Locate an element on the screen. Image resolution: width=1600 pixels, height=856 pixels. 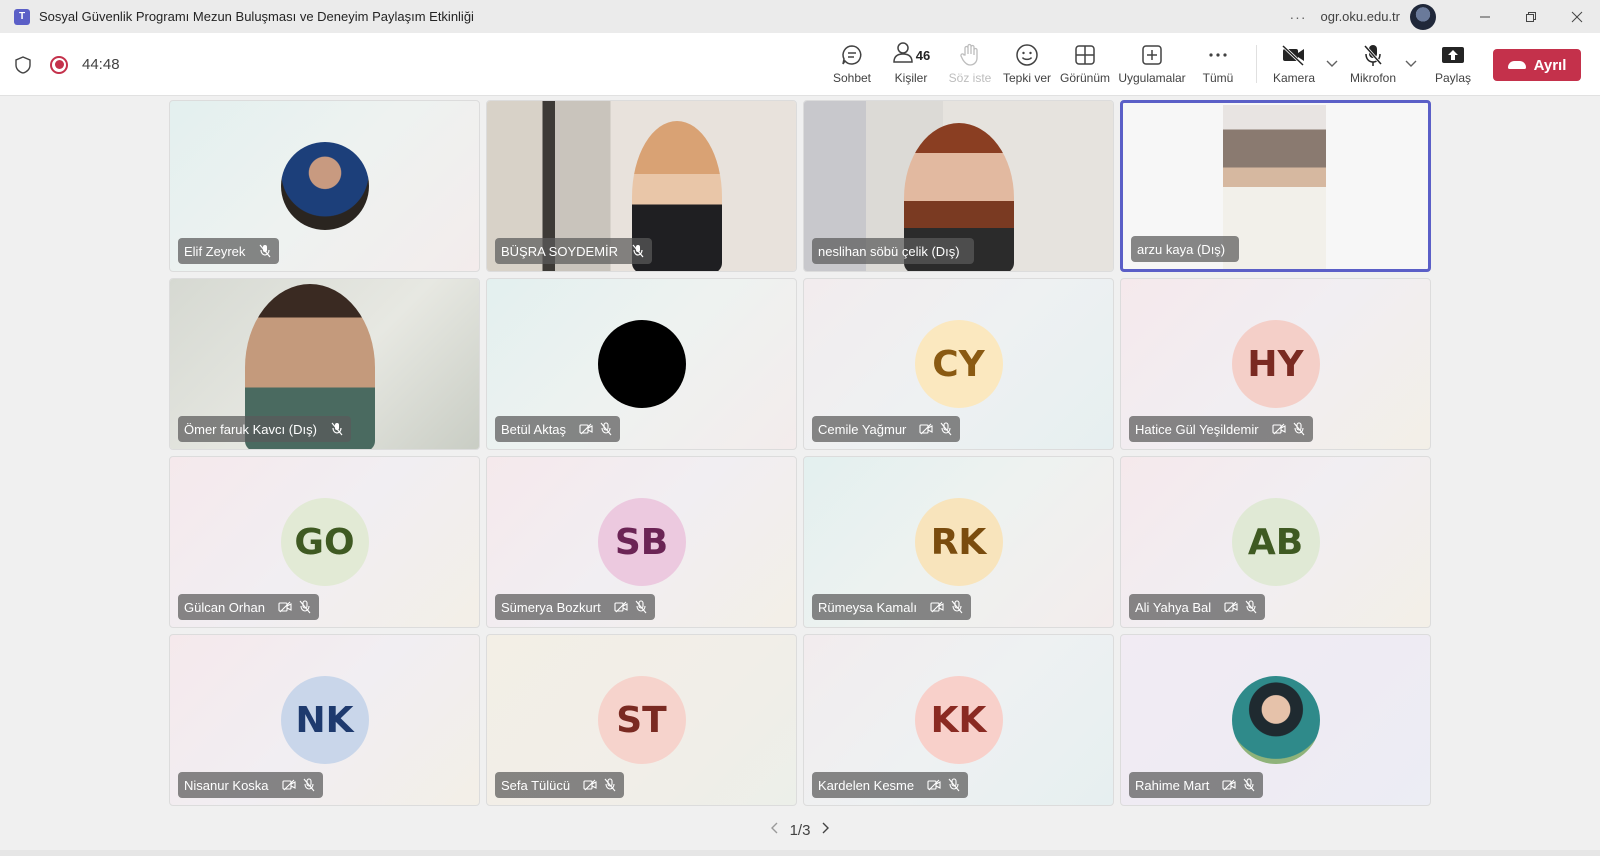
camera-button: Kamera is located at coordinates (1294, 66).